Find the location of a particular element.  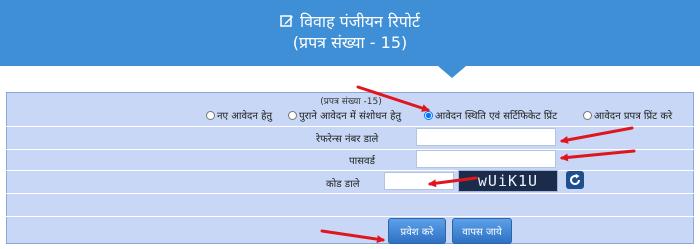

refresh-captcha-icon is located at coordinates (575, 180).